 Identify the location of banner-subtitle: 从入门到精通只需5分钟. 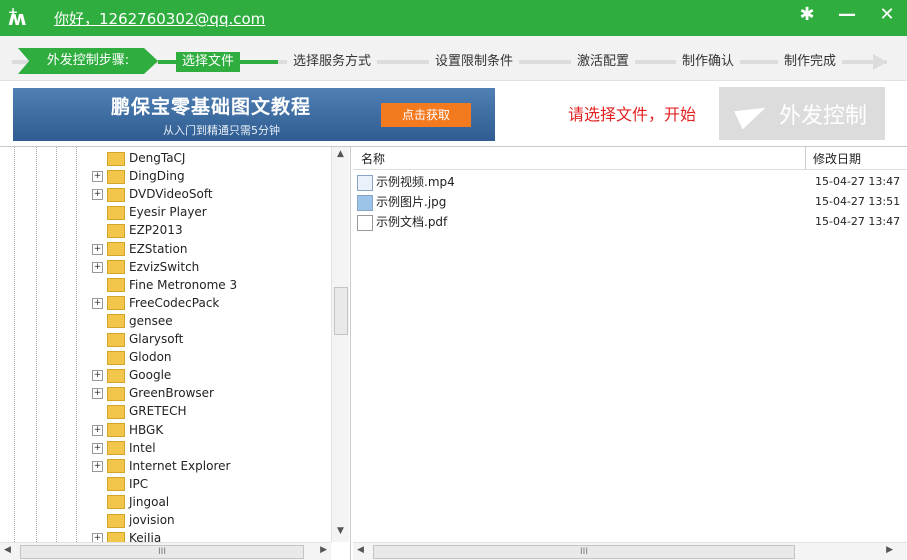
(221, 130).